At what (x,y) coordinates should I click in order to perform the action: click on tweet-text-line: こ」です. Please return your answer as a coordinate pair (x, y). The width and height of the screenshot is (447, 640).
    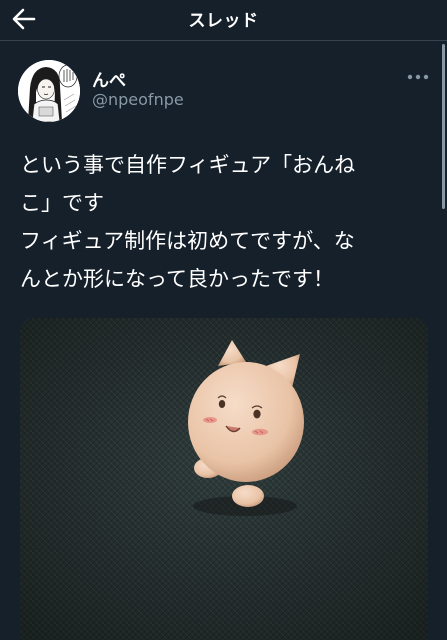
    Looking at the image, I should click on (62, 203).